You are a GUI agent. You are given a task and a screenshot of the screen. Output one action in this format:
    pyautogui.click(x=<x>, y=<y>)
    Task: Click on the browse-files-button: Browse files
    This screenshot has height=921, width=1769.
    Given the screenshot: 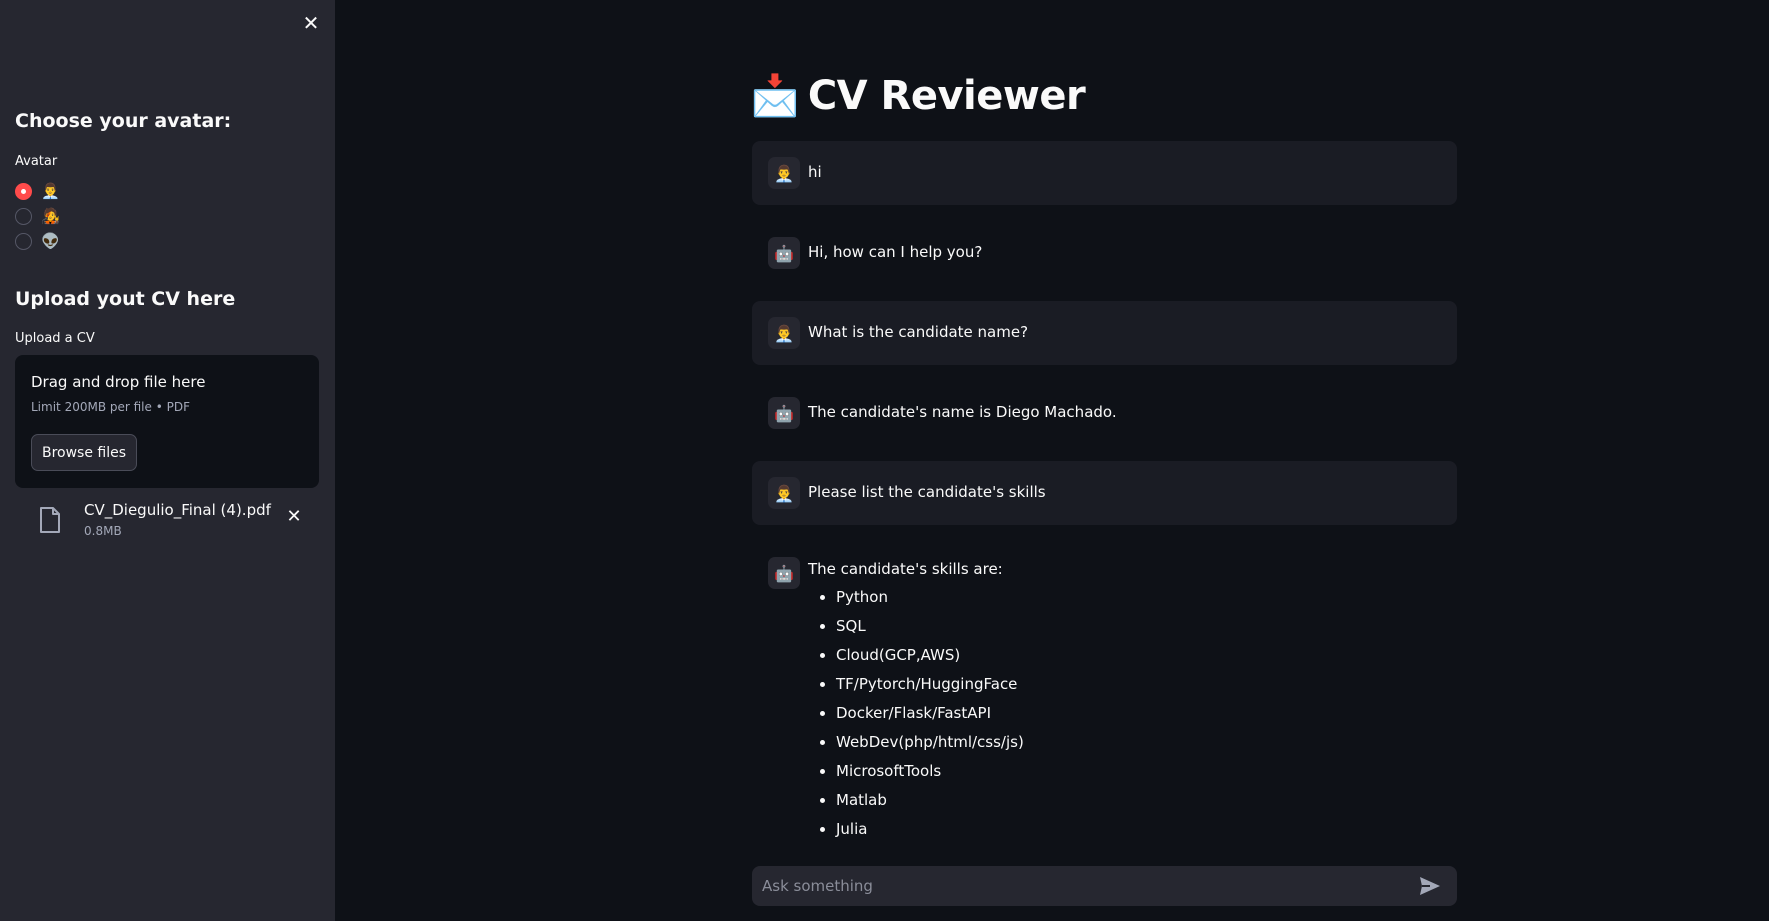 What is the action you would take?
    pyautogui.click(x=84, y=452)
    